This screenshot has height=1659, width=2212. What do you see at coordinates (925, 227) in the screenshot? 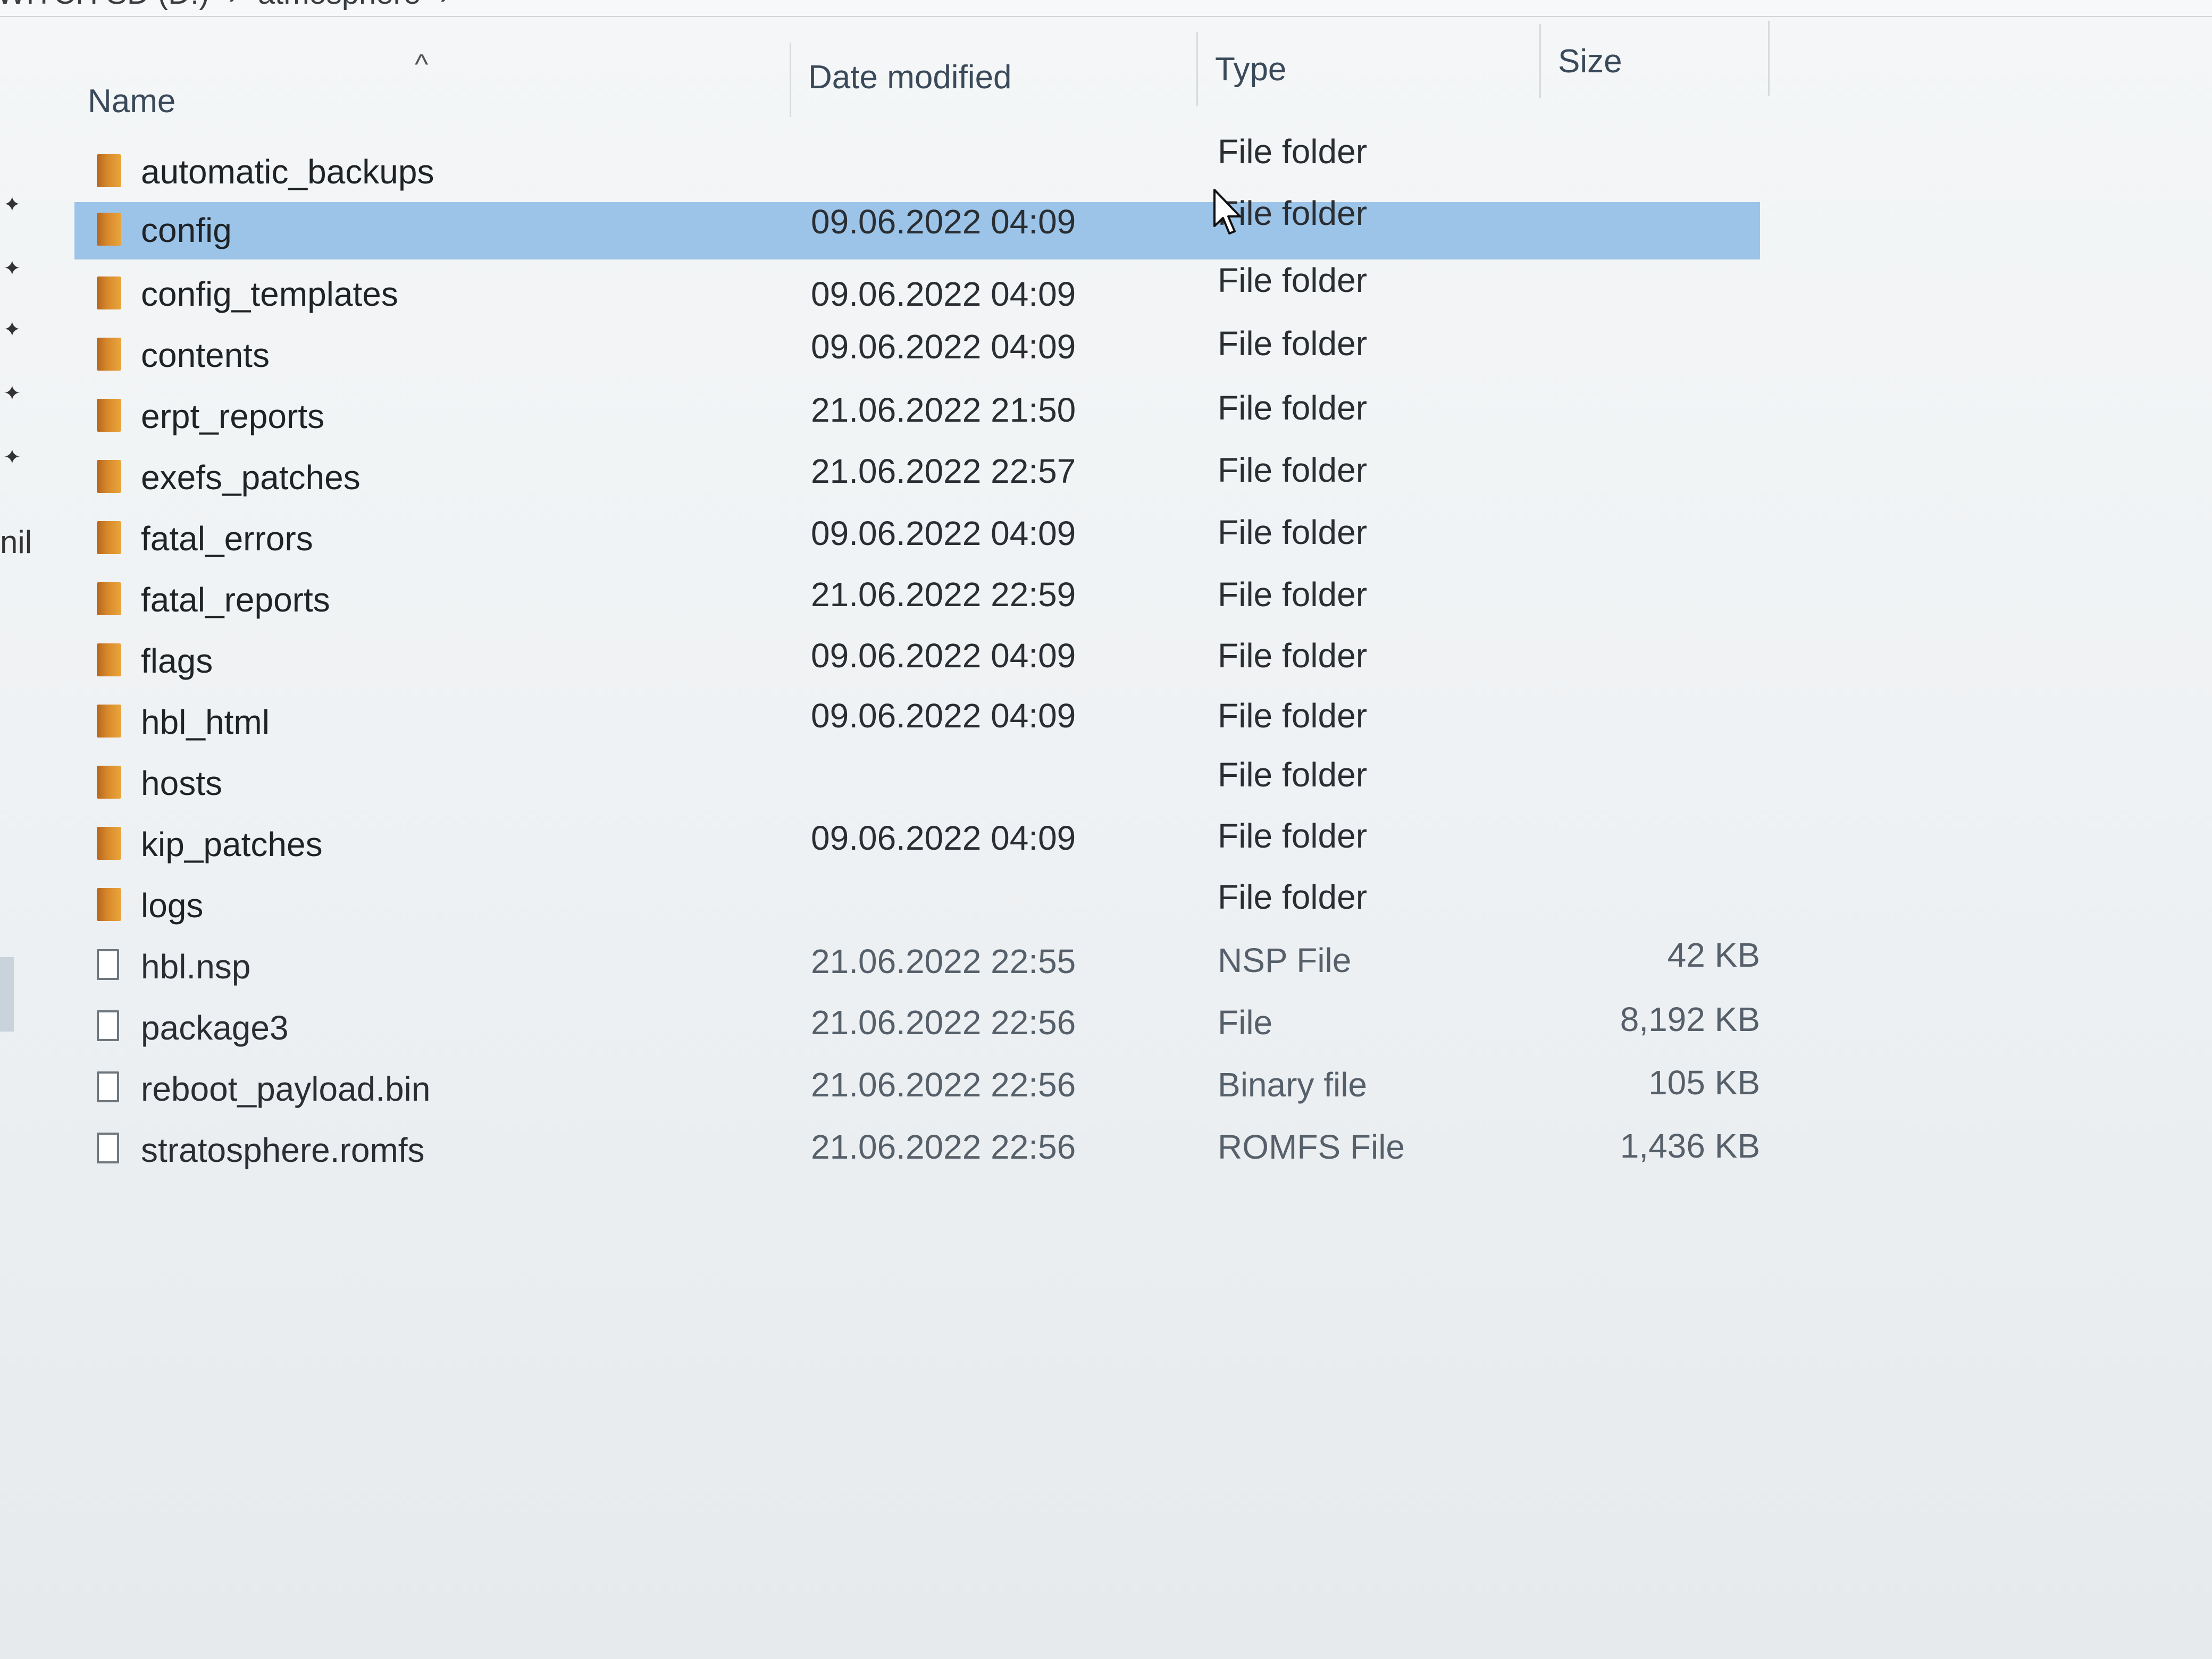
I see `list-item-selected: config 09.06.2022 04:09 File folder` at bounding box center [925, 227].